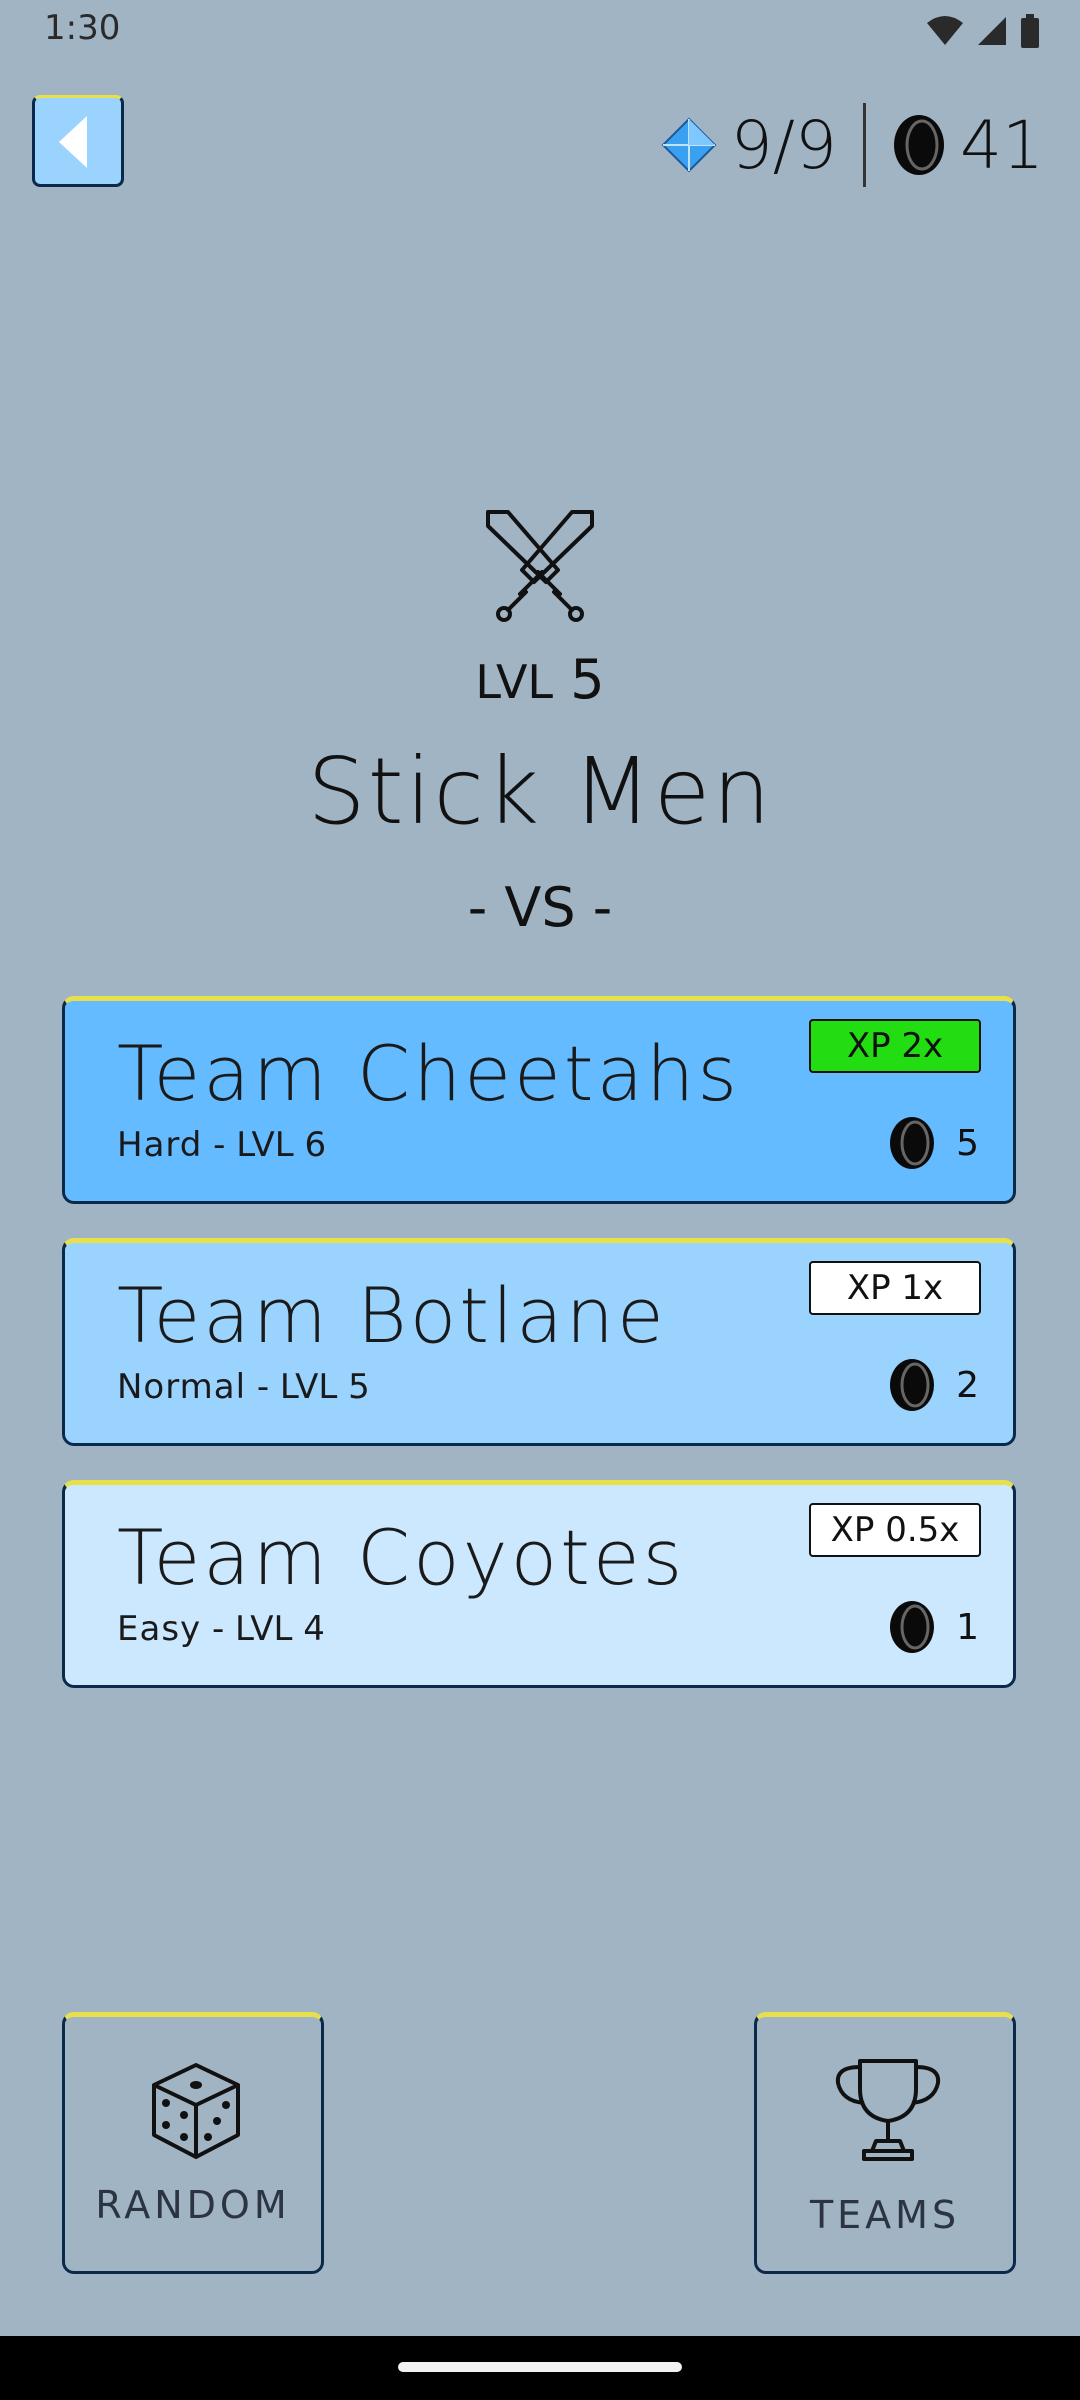  What do you see at coordinates (540, 791) in the screenshot?
I see `player-team-name: Stick Men` at bounding box center [540, 791].